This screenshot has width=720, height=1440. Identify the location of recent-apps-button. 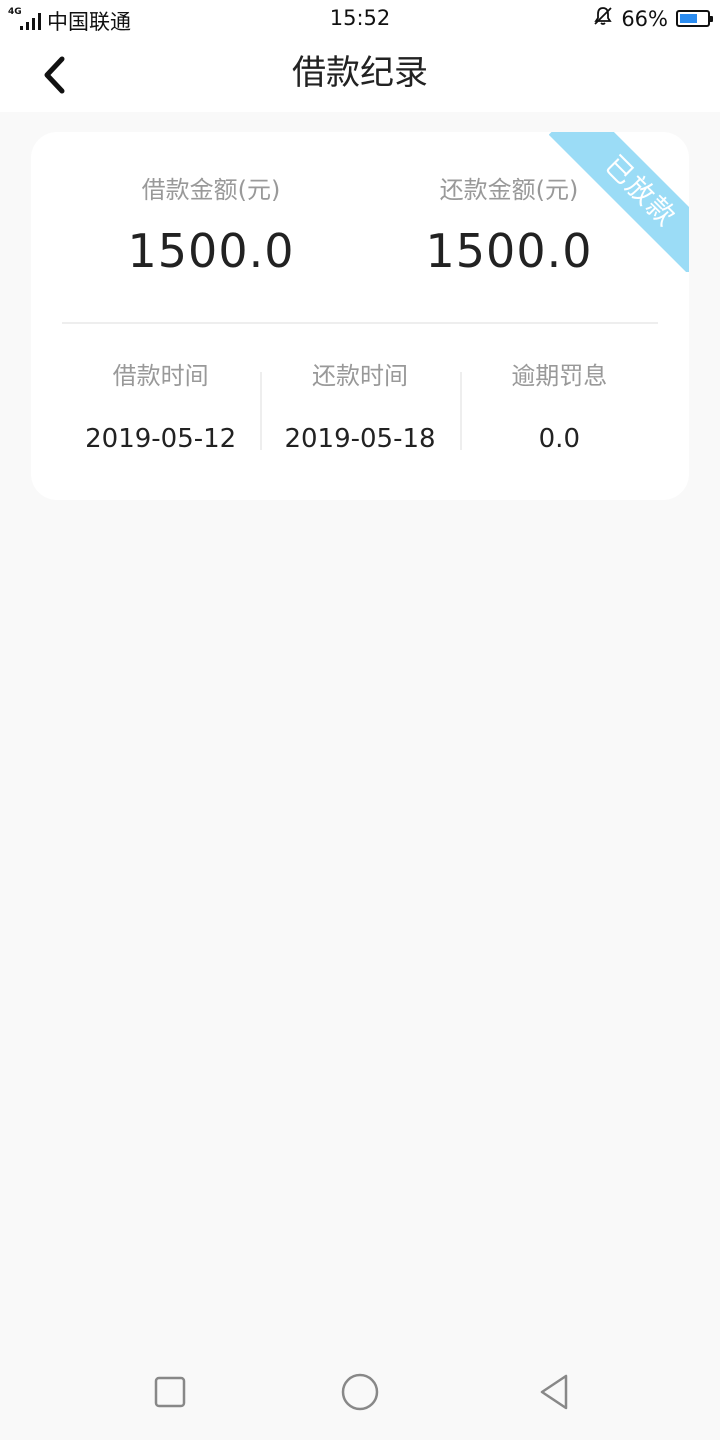
(170, 1392).